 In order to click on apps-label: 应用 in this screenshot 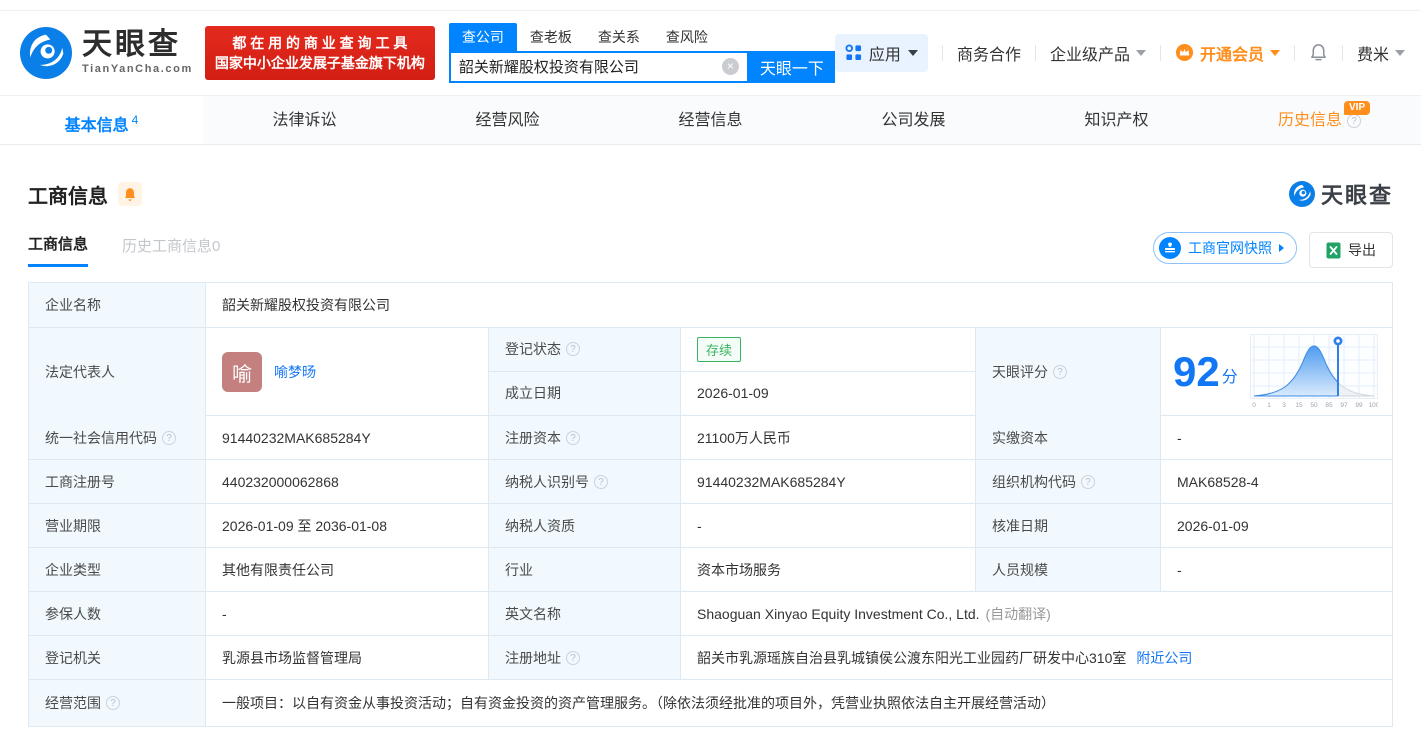, I will do `click(884, 55)`.